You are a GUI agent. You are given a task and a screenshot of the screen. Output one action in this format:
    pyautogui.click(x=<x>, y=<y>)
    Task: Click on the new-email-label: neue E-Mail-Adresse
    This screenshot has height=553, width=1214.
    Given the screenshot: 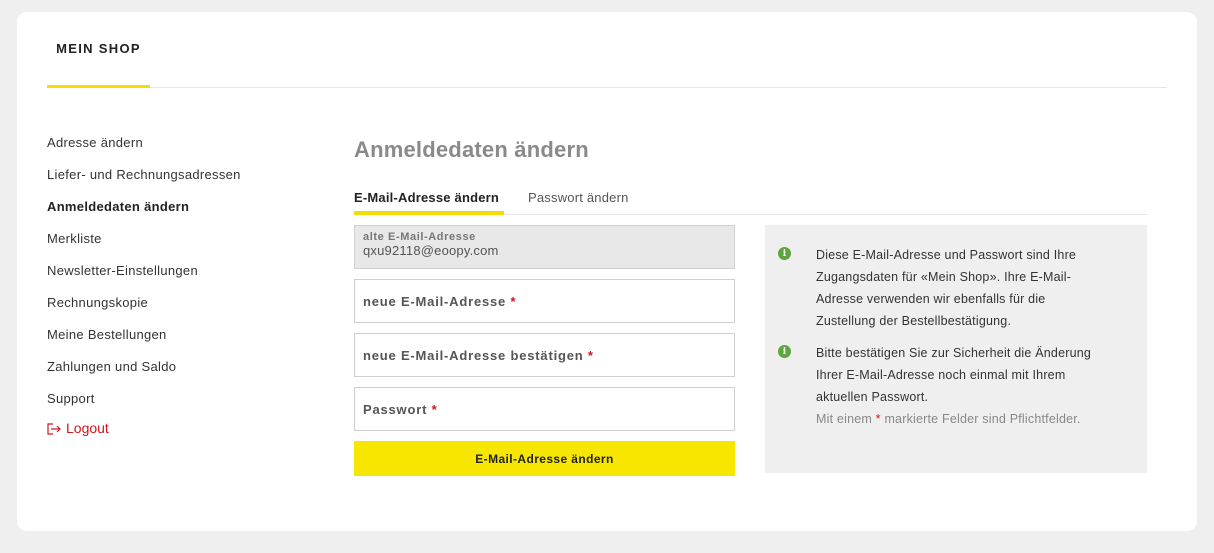 What is the action you would take?
    pyautogui.click(x=435, y=301)
    